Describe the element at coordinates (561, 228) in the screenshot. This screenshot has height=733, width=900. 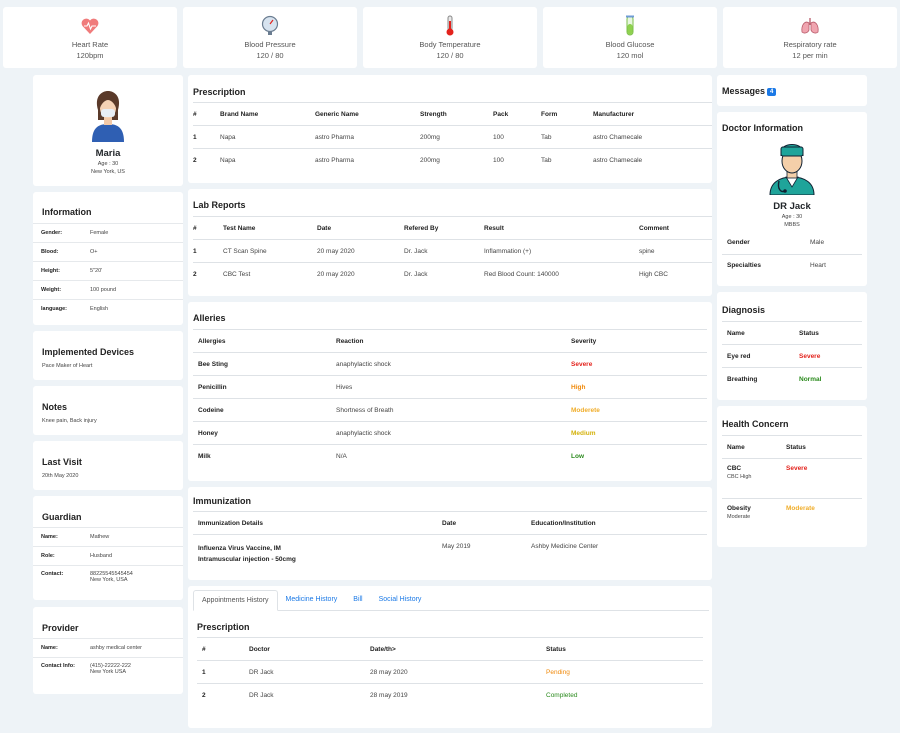
I see `col-header: Result` at that location.